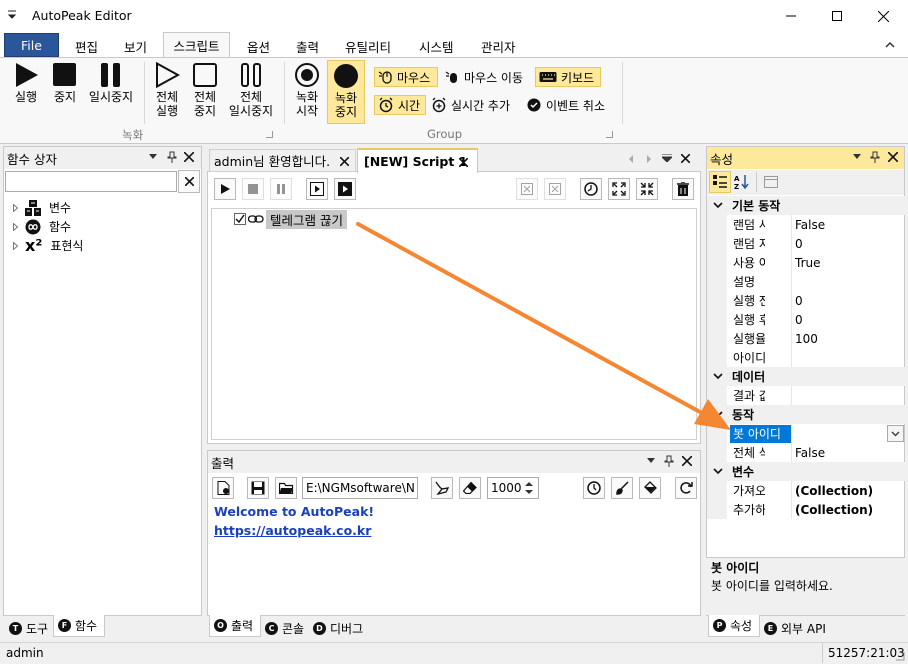  I want to click on property-row: 실행 전 지0, so click(806, 300).